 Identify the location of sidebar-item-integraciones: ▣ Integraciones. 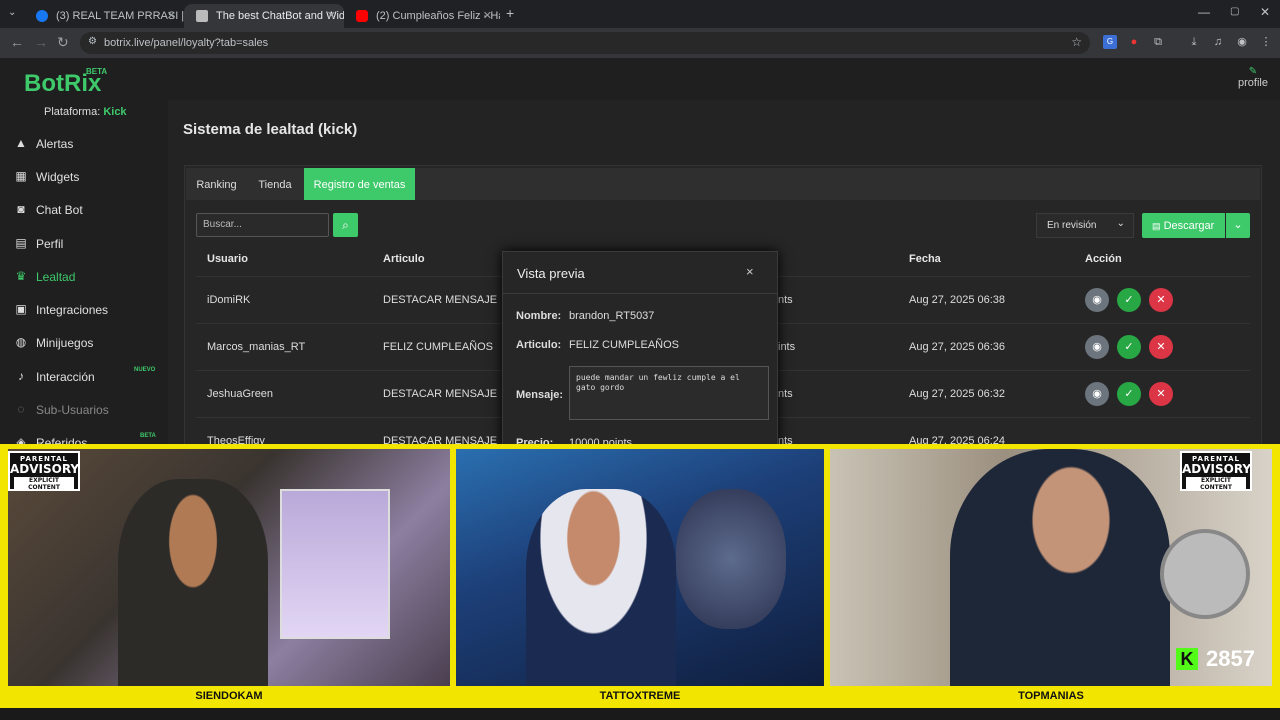
(89, 311).